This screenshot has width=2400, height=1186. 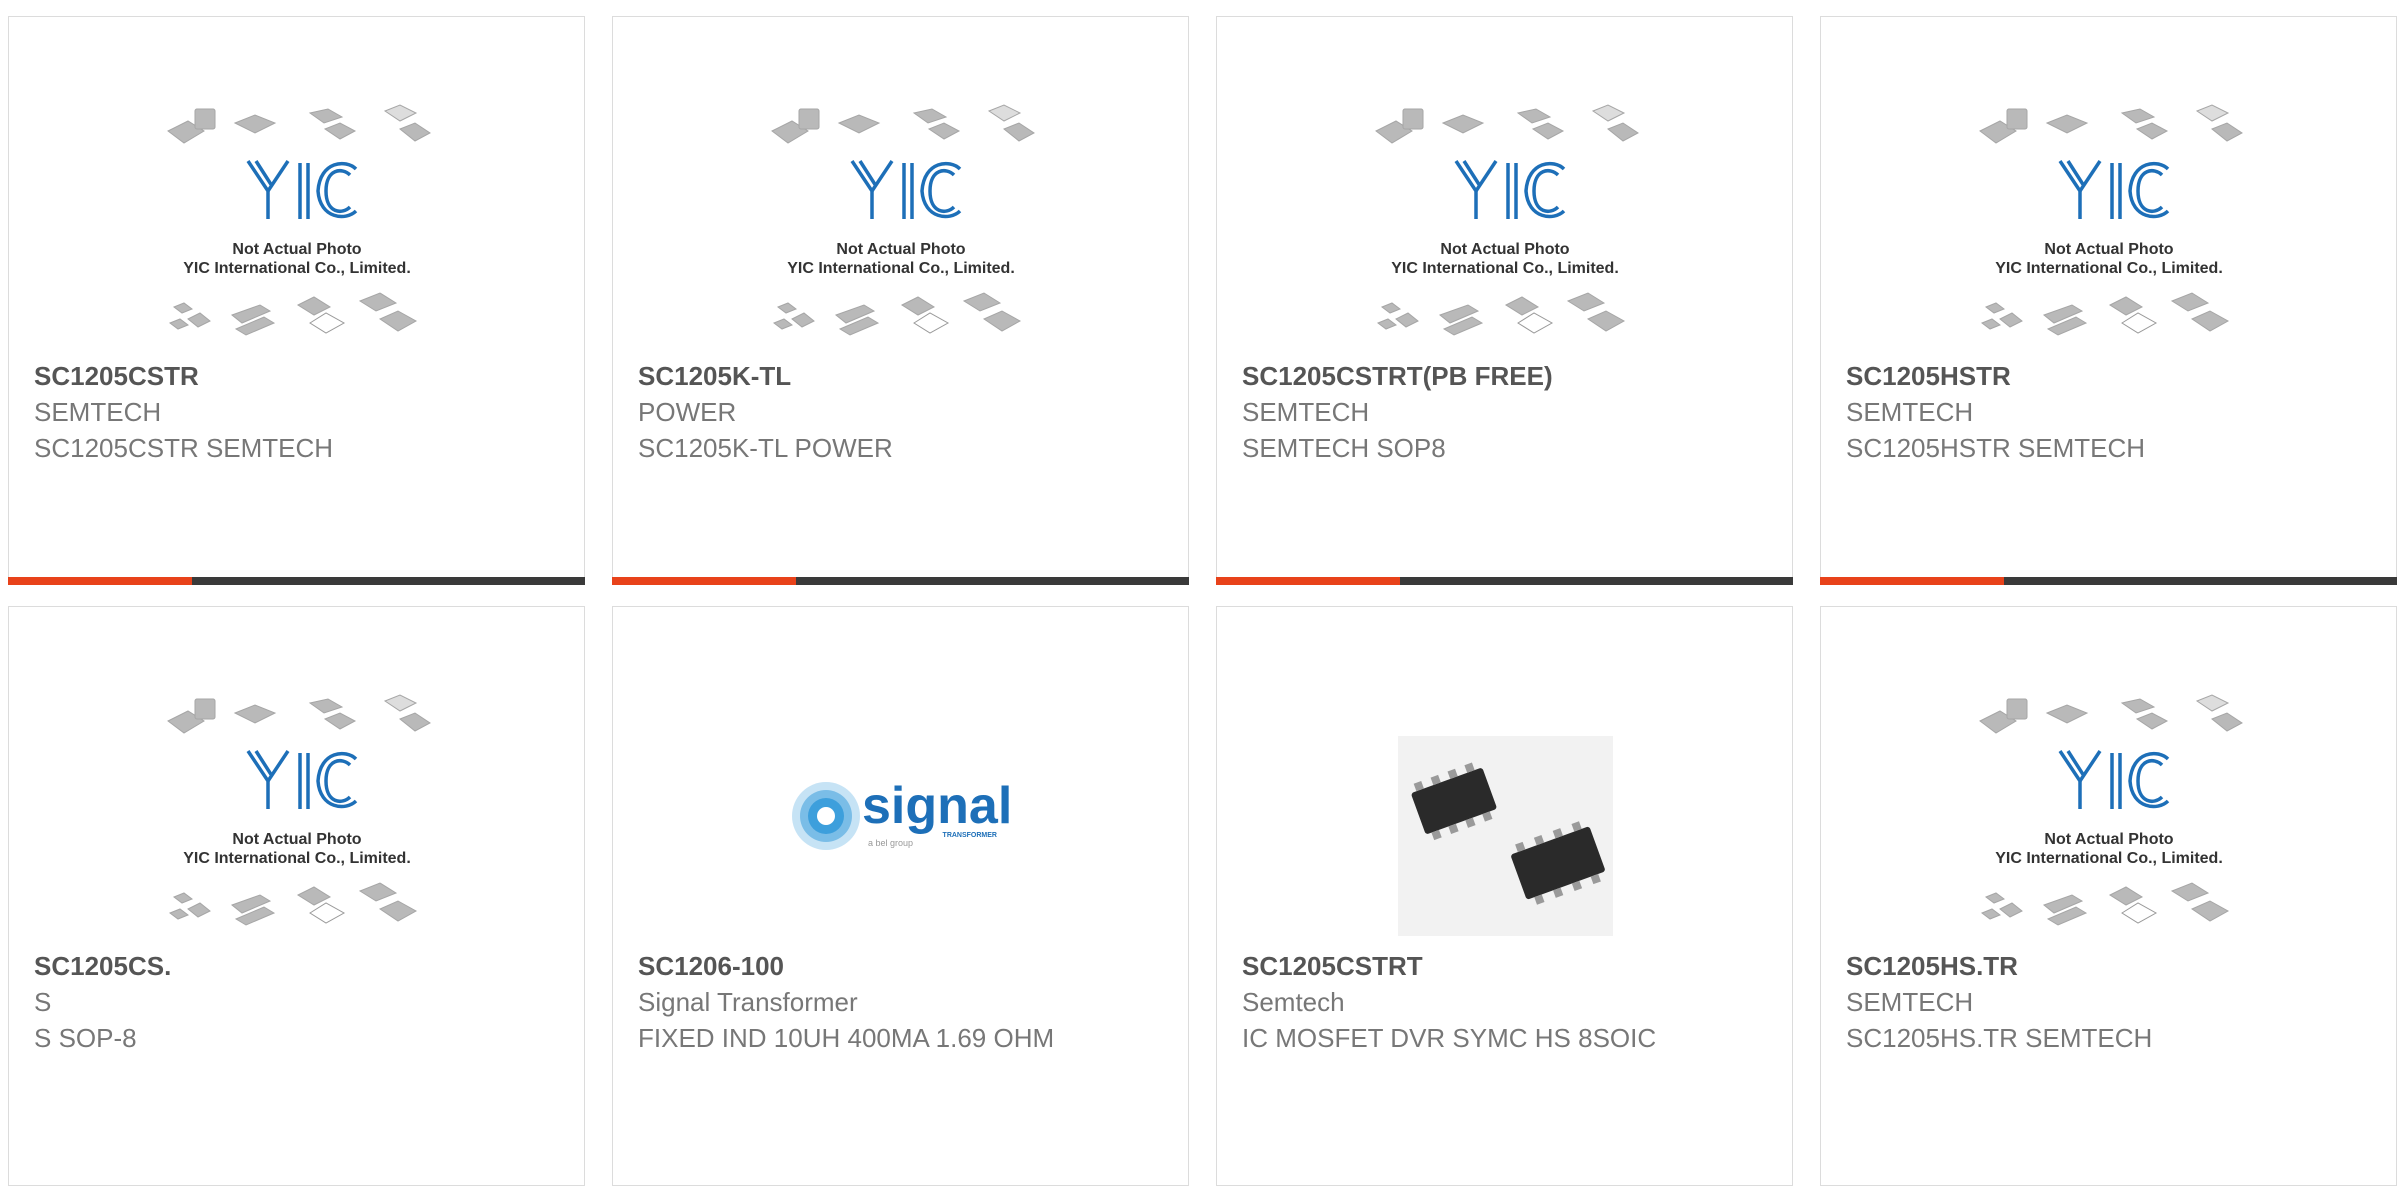 I want to click on product-card: SC1205HS.TR SEMTECH SC1205HS.TR SEMTECH, so click(x=2108, y=896).